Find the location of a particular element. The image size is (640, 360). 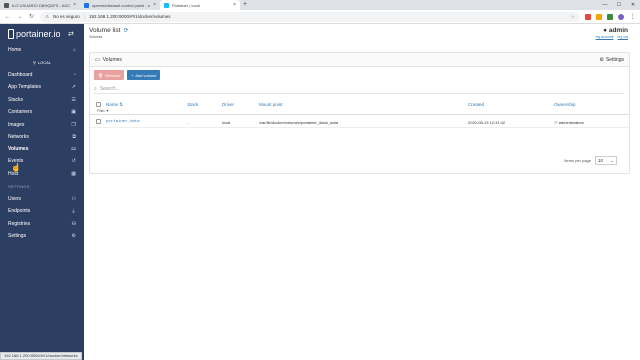

sidebar-toggle-icon: ⇄ is located at coordinates (71, 34).